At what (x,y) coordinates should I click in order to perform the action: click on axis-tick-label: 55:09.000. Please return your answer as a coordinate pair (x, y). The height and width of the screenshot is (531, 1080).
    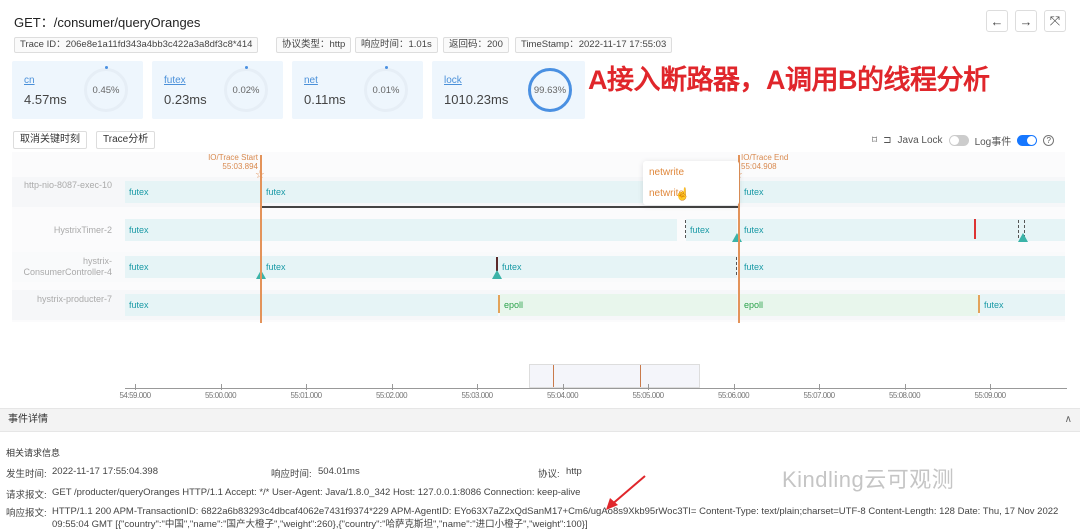
    Looking at the image, I should click on (990, 395).